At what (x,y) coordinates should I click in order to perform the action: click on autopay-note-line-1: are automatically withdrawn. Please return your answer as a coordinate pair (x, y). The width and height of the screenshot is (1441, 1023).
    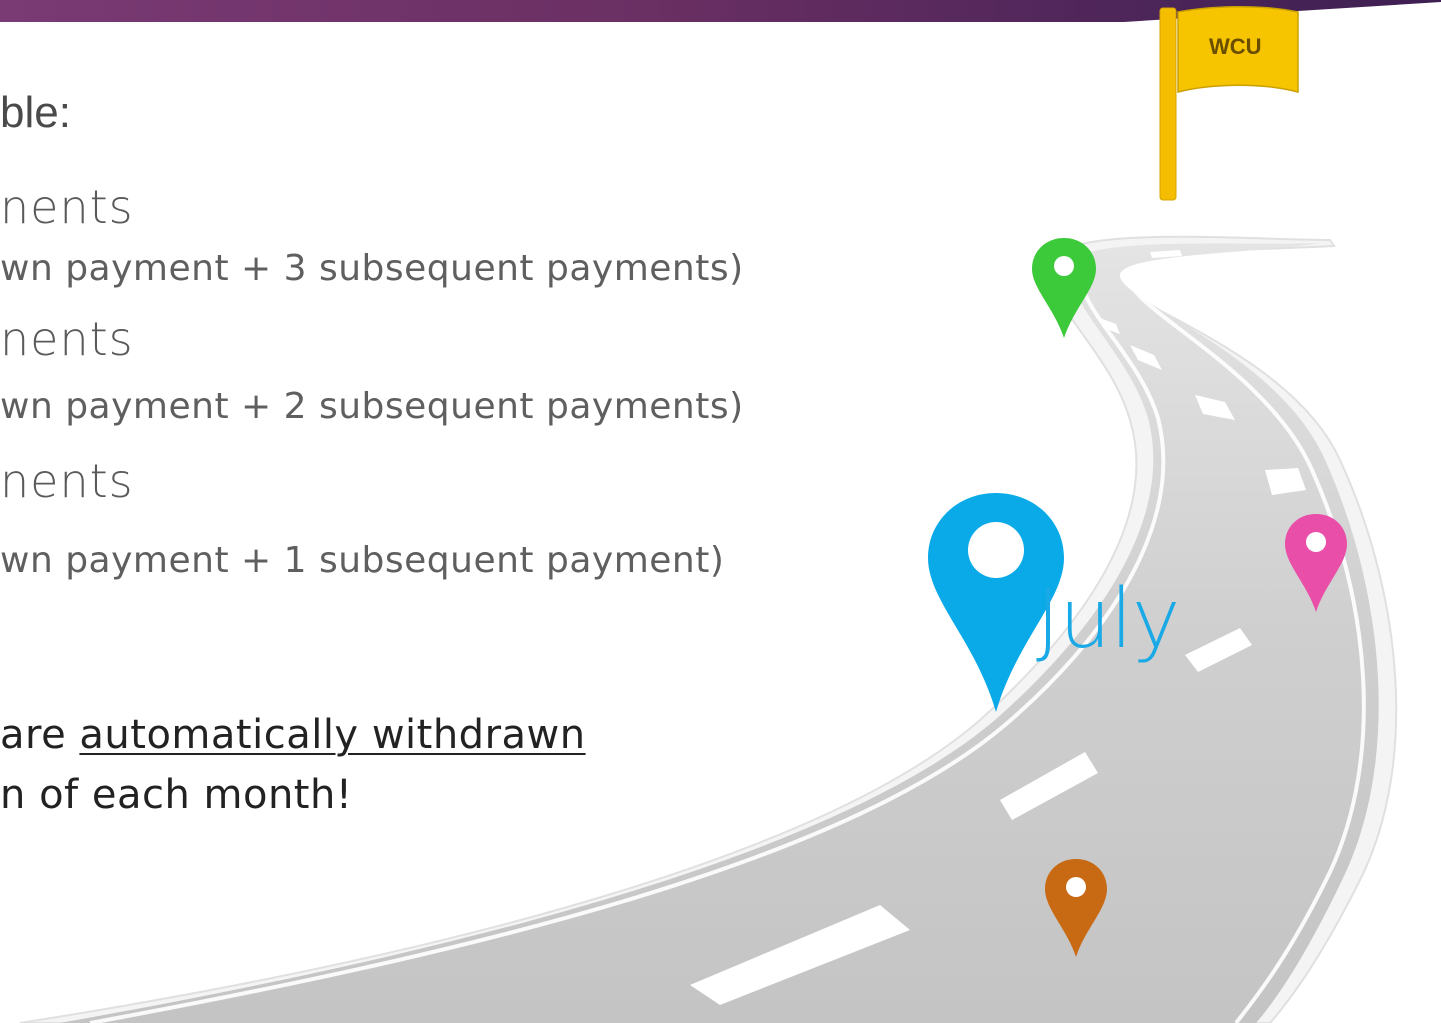
    Looking at the image, I should click on (293, 735).